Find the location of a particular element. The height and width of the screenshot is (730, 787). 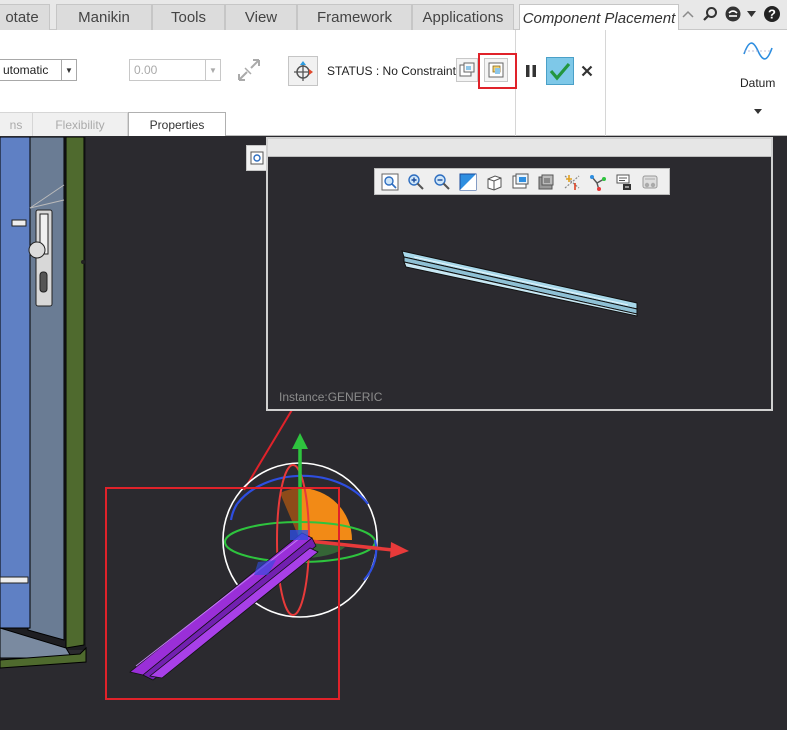

display-style-icon is located at coordinates (545, 181).